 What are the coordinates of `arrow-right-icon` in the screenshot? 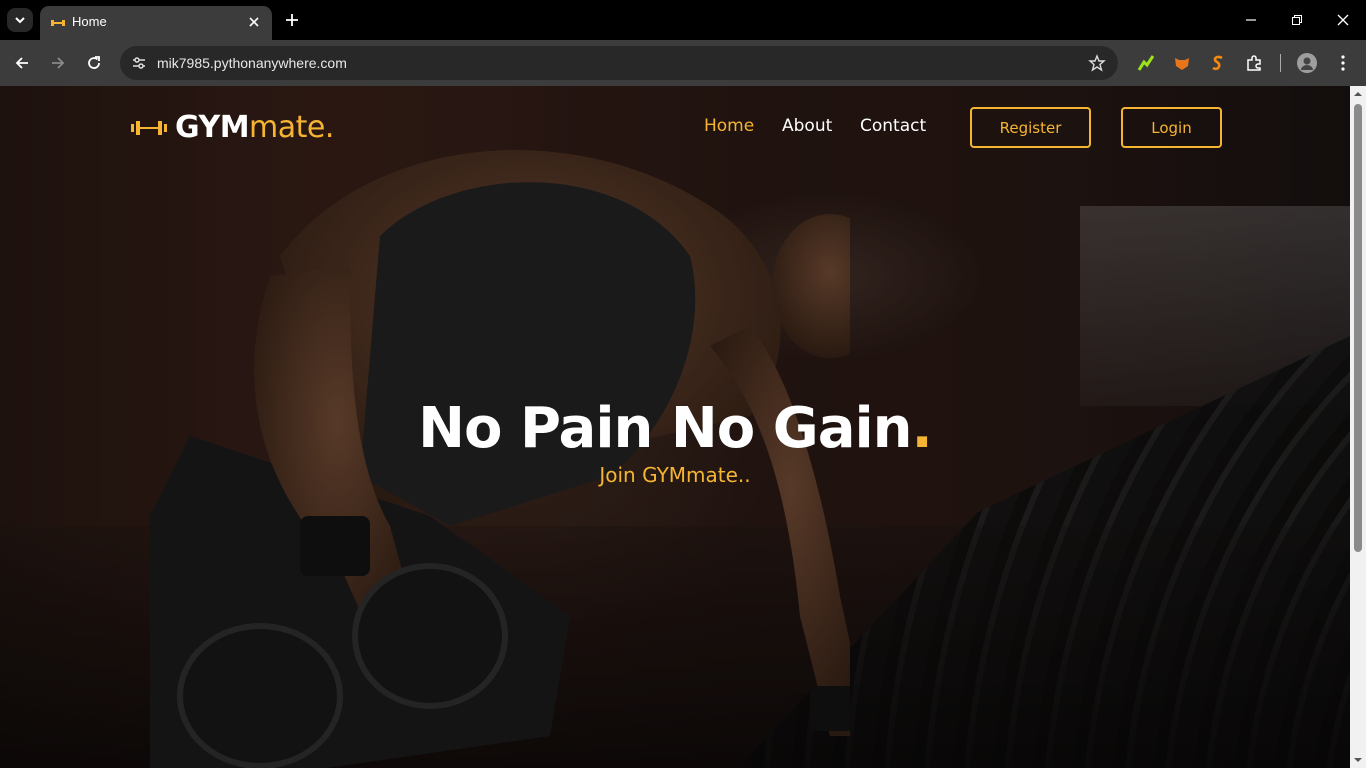 It's located at (58, 63).